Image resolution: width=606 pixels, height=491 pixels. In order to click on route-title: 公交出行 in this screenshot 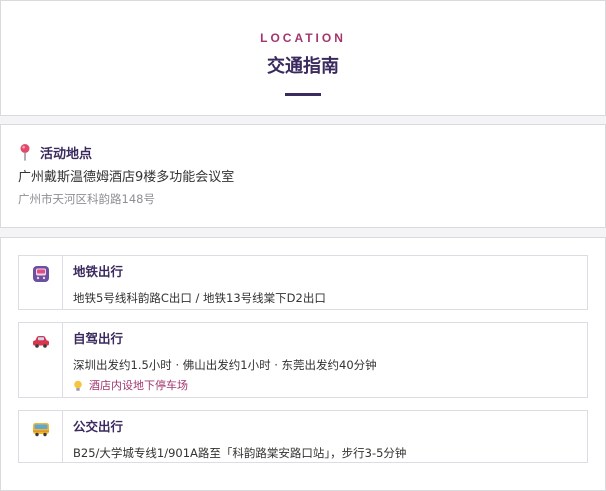, I will do `click(98, 426)`.